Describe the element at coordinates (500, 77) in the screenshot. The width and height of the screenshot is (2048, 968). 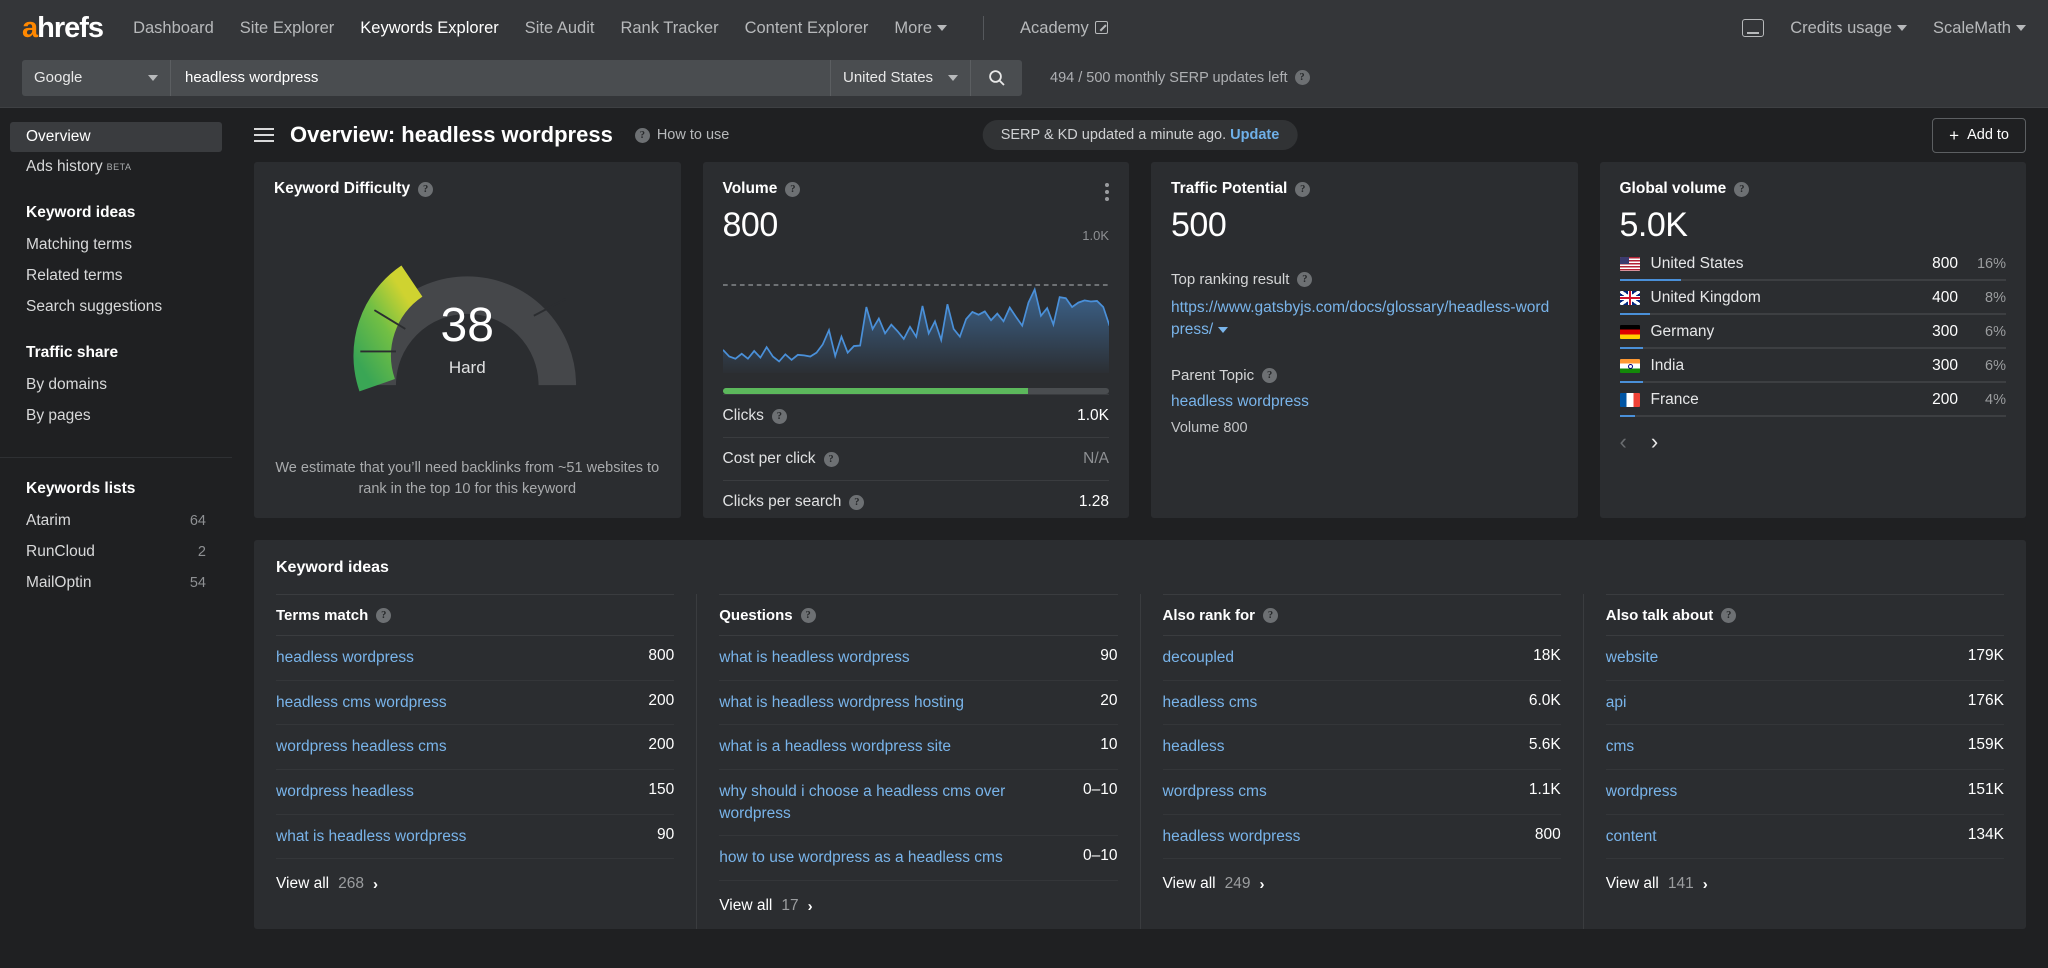
I see `keyword-search-input` at that location.